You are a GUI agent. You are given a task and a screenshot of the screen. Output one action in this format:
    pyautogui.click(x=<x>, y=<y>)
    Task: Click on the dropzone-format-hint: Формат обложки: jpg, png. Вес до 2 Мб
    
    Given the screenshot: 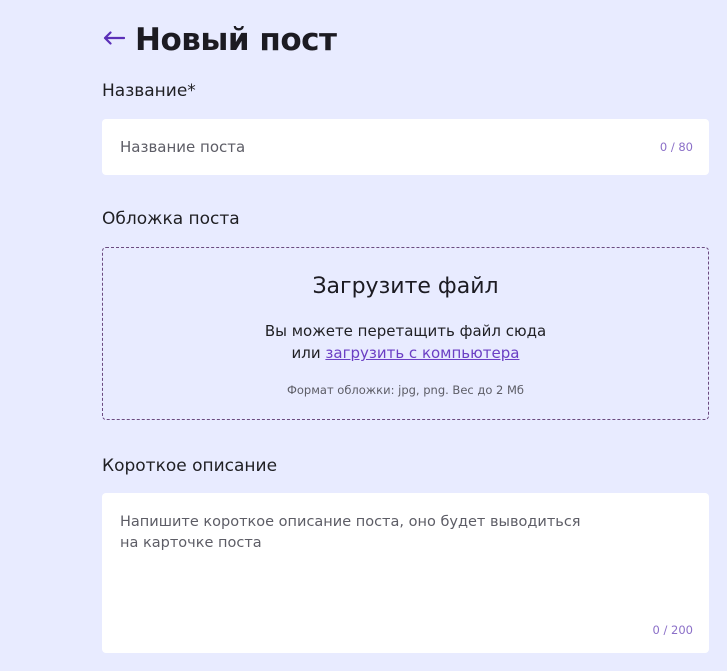 What is the action you would take?
    pyautogui.click(x=405, y=390)
    